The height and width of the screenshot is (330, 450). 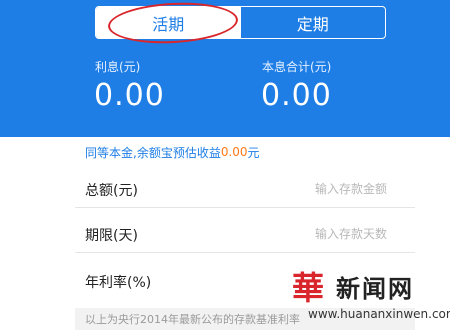 I want to click on site-watermark: 華 新闻网 www.huananxinwen.com, so click(x=371, y=293).